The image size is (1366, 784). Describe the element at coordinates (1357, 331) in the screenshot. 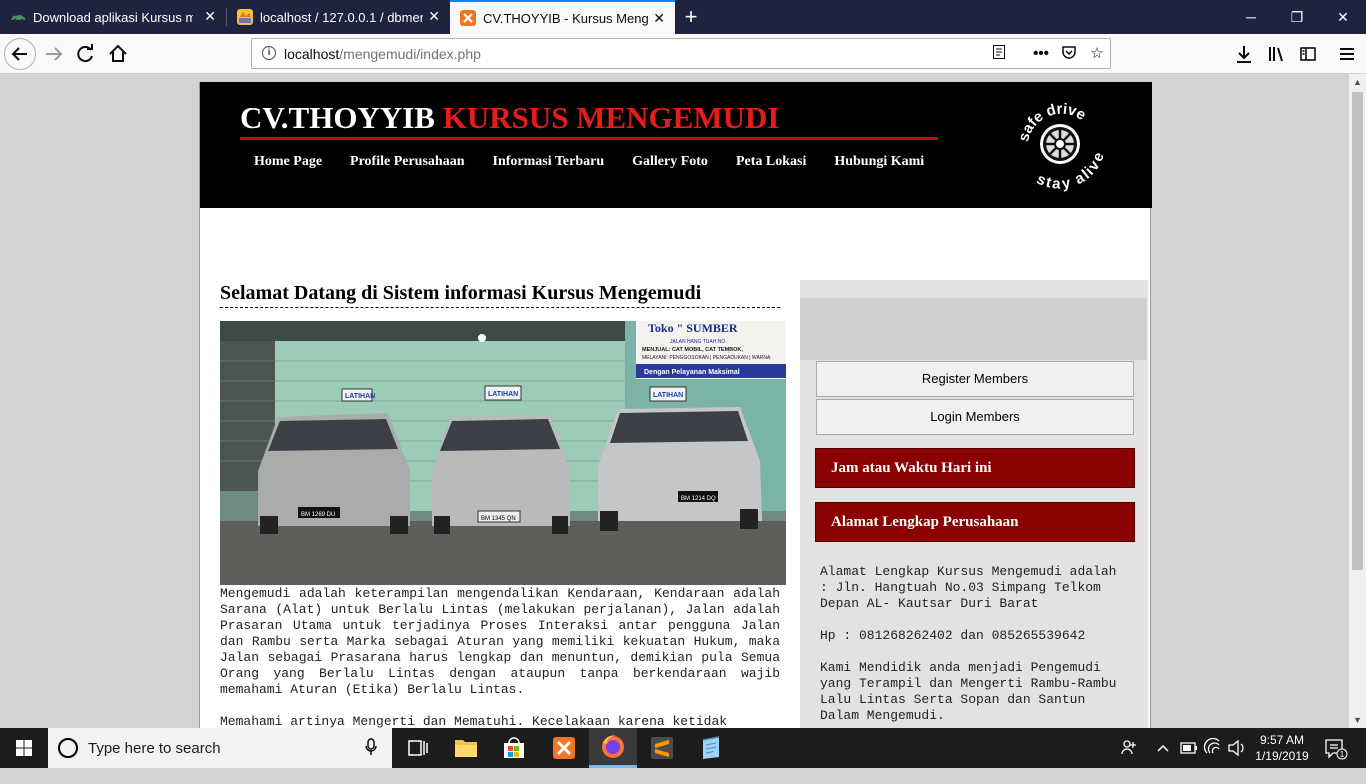

I see `scrollbar-thumb` at that location.